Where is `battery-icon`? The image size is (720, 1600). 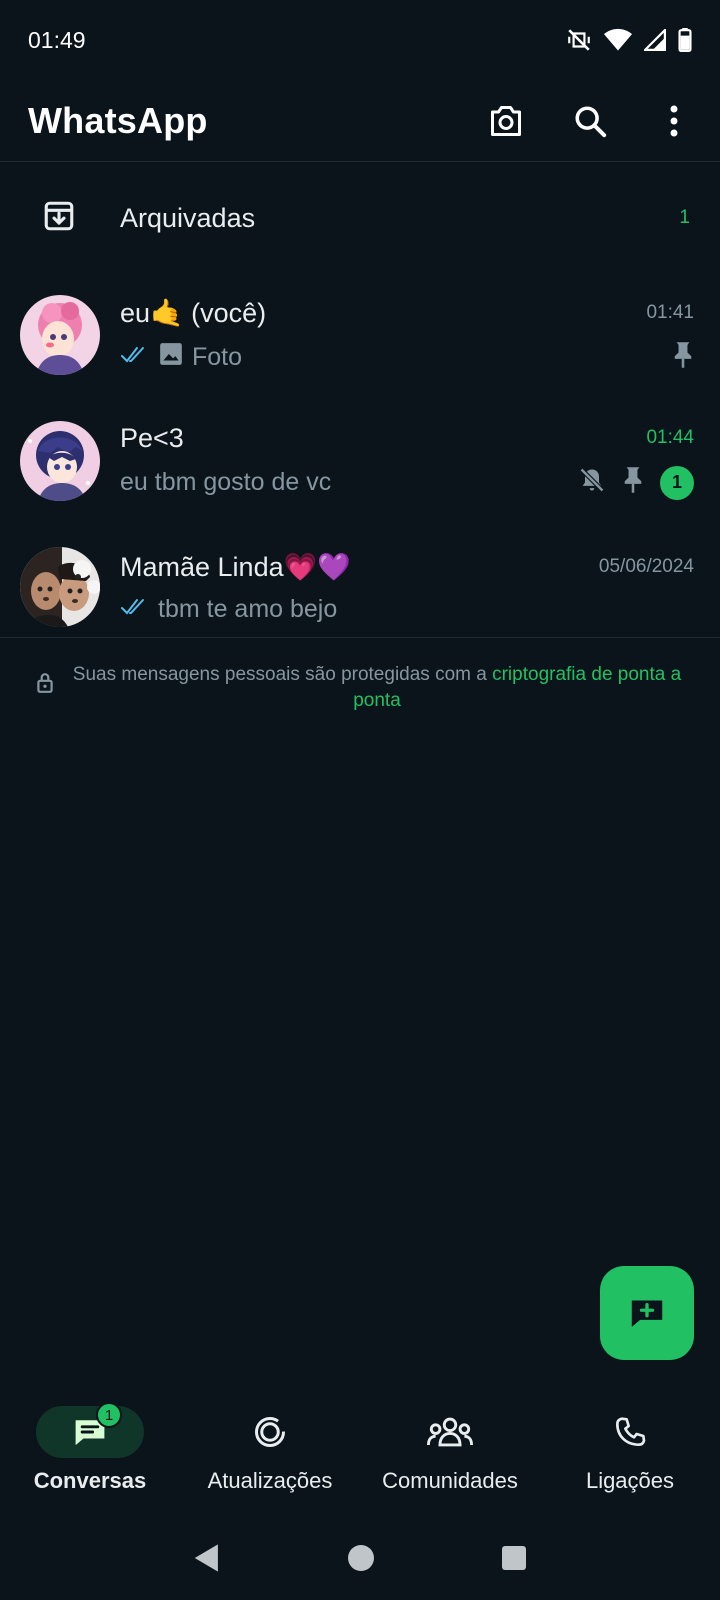
battery-icon is located at coordinates (685, 40).